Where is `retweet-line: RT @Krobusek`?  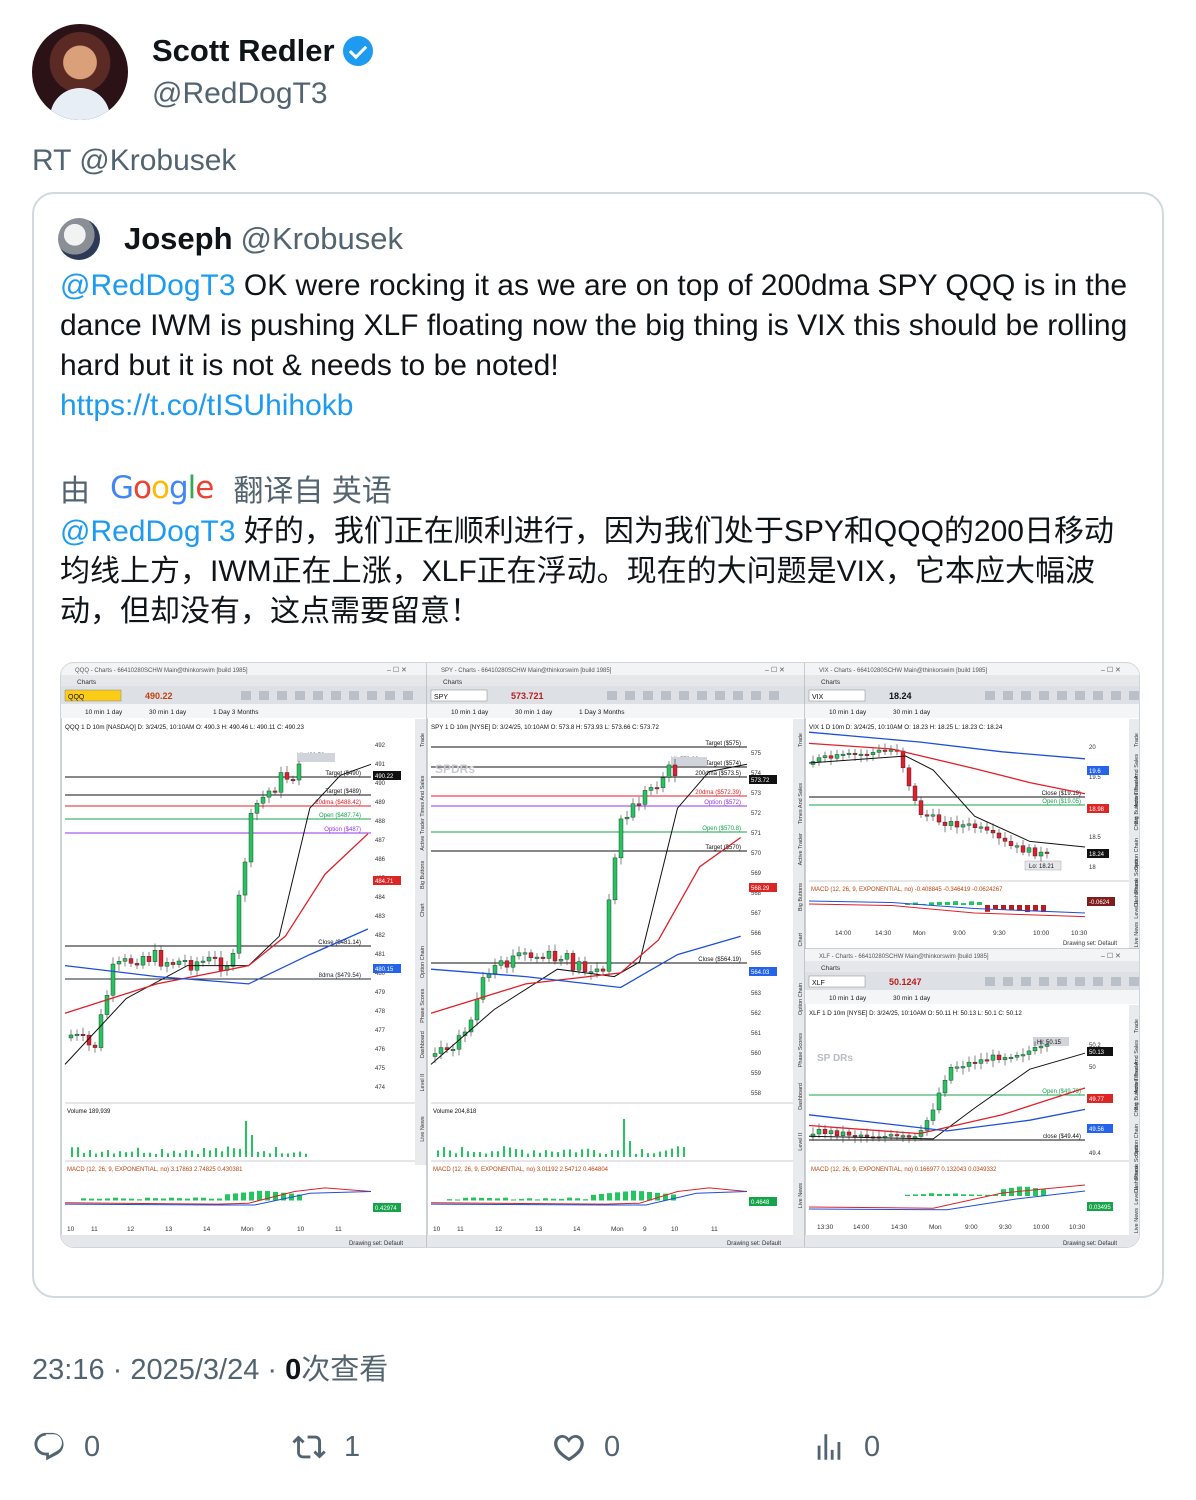 retweet-line: RT @Krobusek is located at coordinates (134, 160).